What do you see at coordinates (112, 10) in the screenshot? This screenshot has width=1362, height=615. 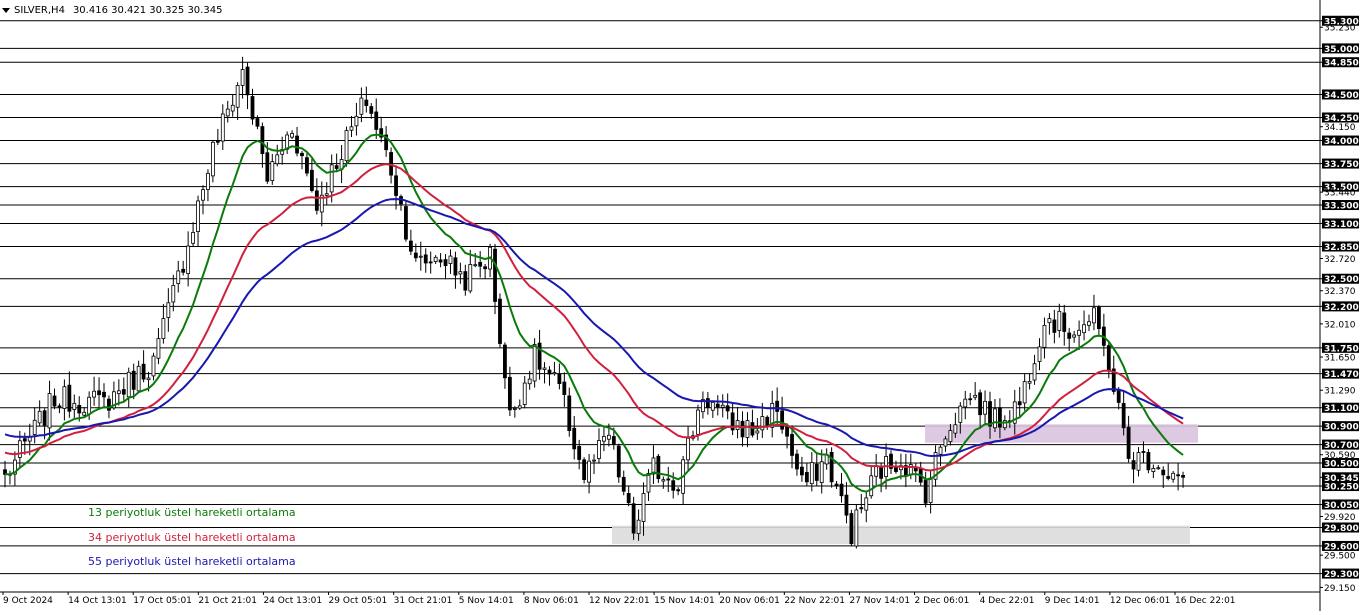 I see `symbol-header: SILVER,H4 30.416 30.421 30.325 30.345` at bounding box center [112, 10].